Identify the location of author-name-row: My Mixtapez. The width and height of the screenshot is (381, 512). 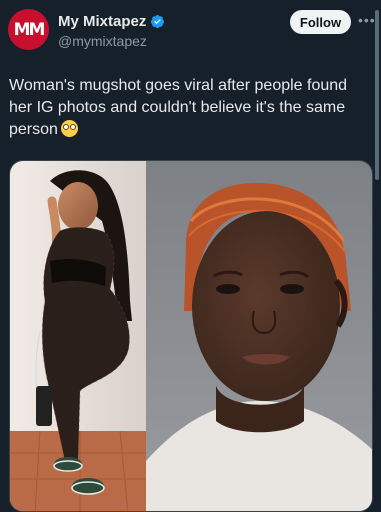
(111, 21).